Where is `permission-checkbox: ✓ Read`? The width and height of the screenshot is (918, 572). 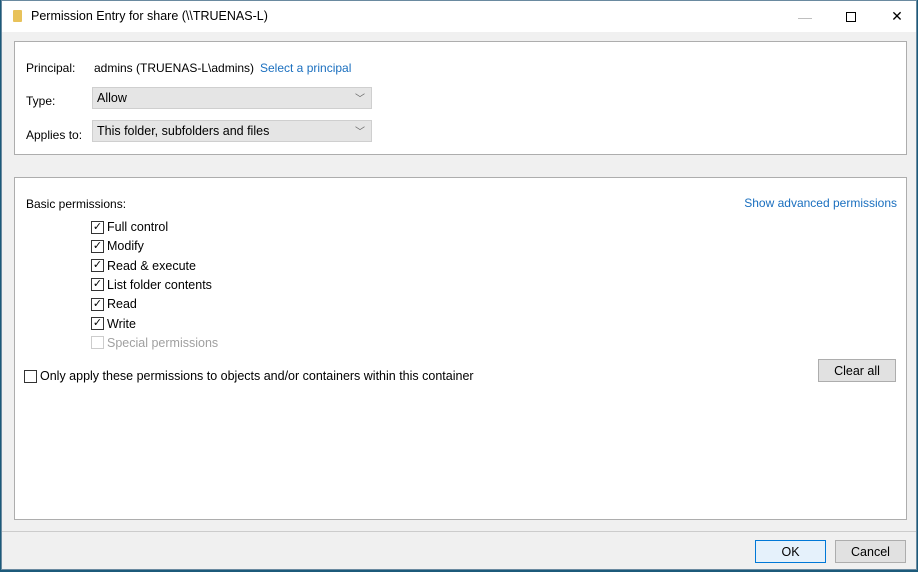 permission-checkbox: ✓ Read is located at coordinates (114, 304).